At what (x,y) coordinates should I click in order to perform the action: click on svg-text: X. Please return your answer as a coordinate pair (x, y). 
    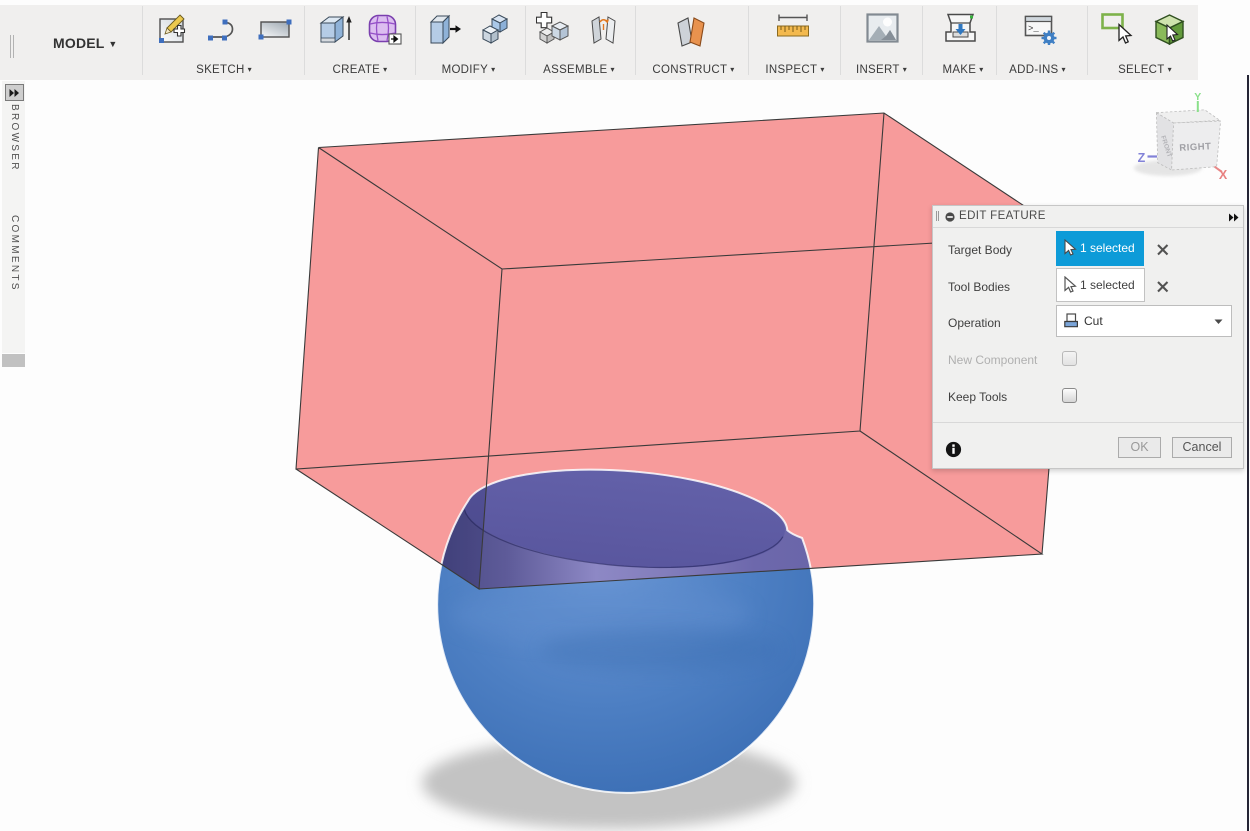
    Looking at the image, I should click on (1223, 175).